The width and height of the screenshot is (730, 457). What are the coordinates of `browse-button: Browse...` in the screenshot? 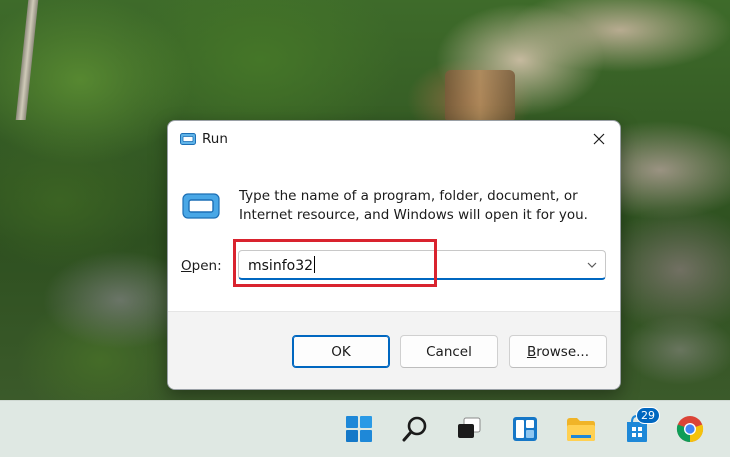 It's located at (558, 351).